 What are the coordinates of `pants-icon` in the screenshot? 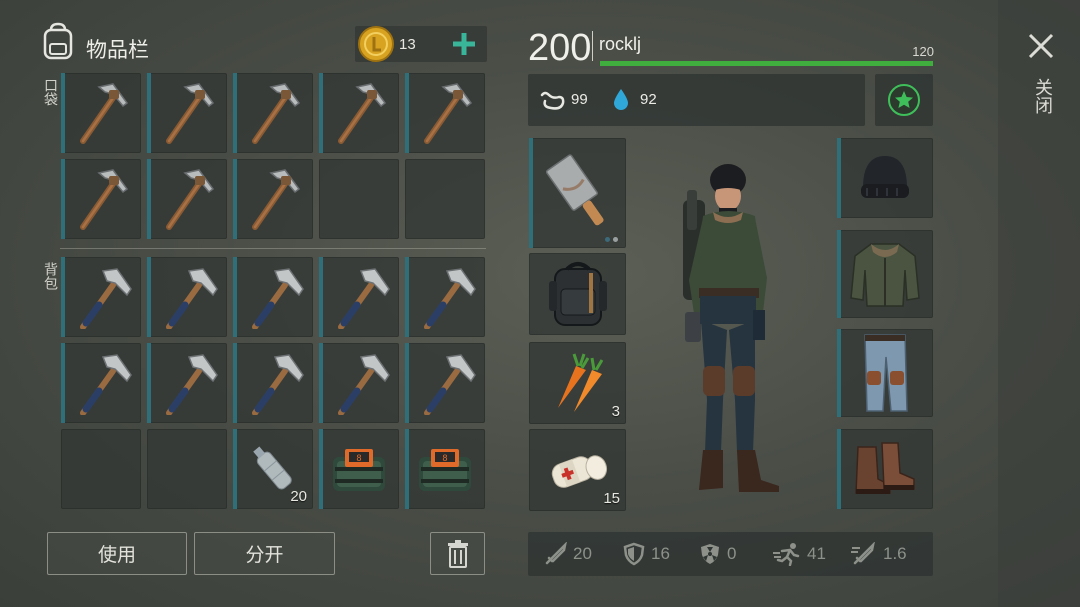 It's located at (886, 373).